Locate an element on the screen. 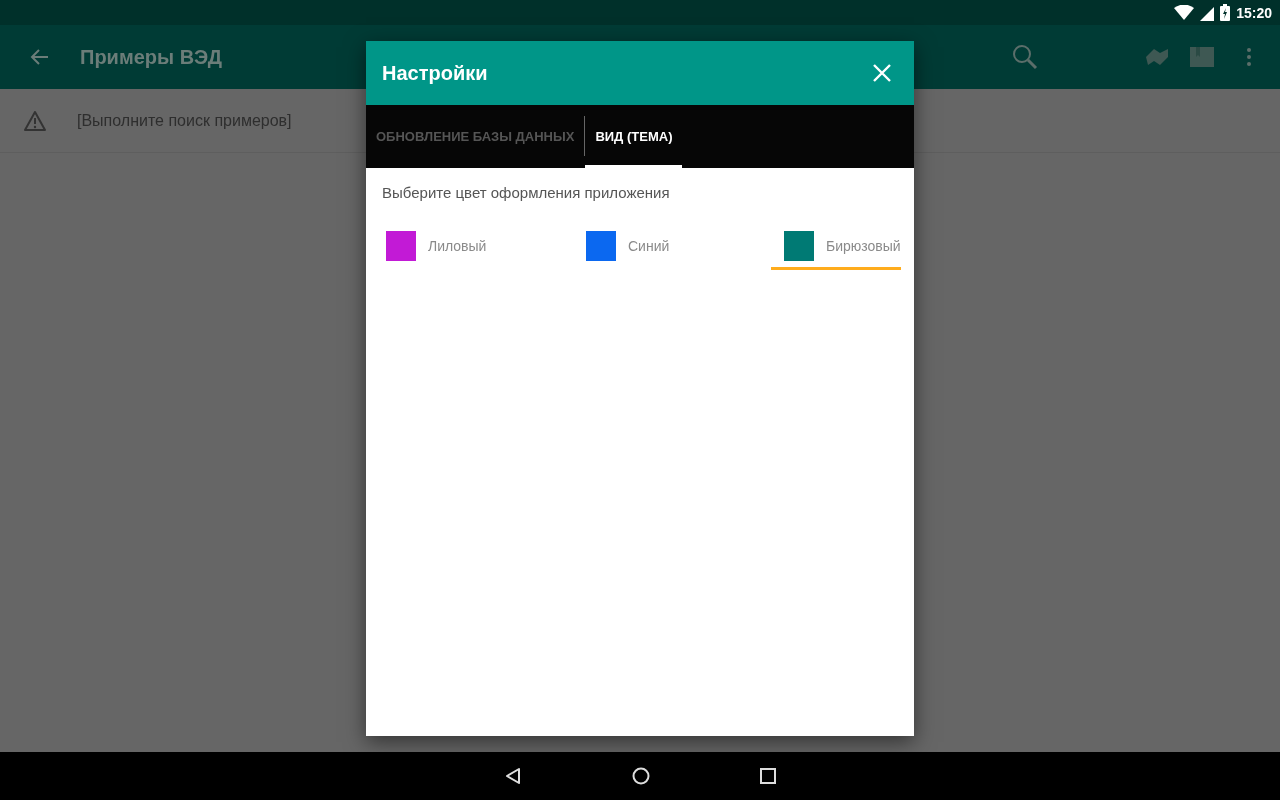 This screenshot has width=1280, height=800. dialog-title: Настройки is located at coordinates (435, 73).